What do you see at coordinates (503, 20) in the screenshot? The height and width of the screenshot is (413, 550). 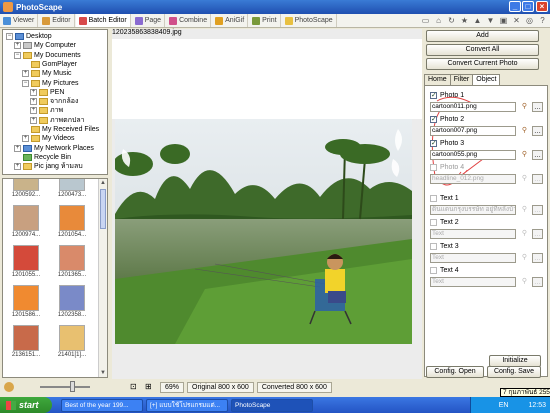 I see `new-folder-icon: ▣` at bounding box center [503, 20].